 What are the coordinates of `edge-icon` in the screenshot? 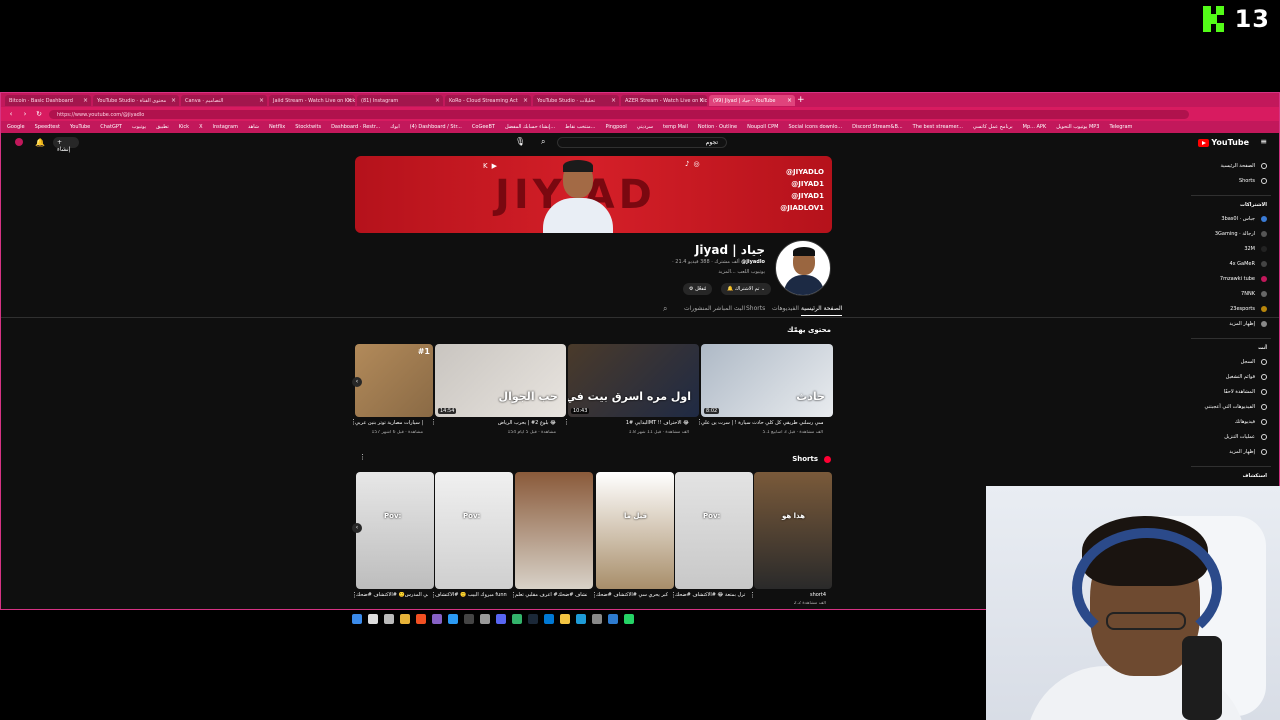 It's located at (581, 619).